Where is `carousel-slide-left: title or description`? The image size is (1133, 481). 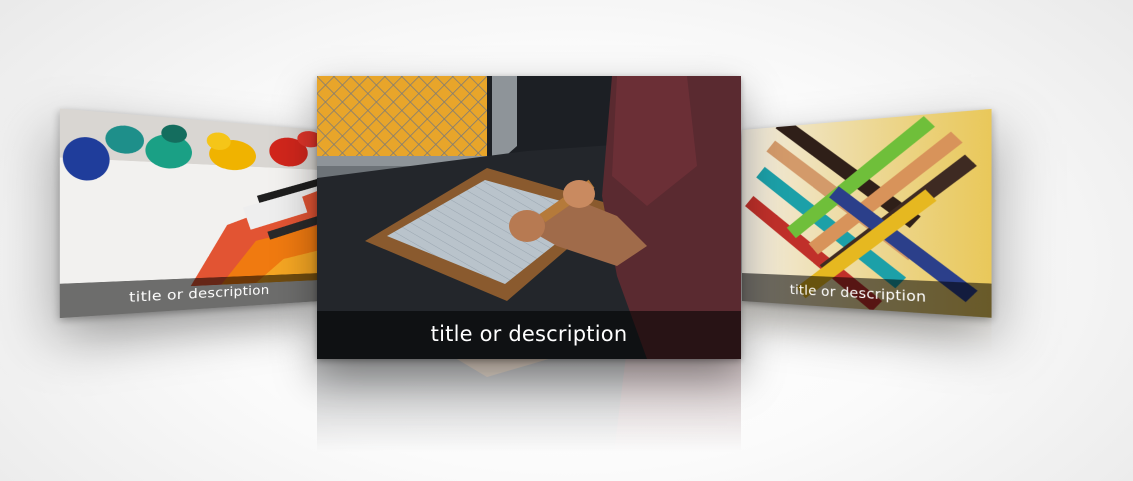
carousel-slide-left: title or description is located at coordinates (189, 213).